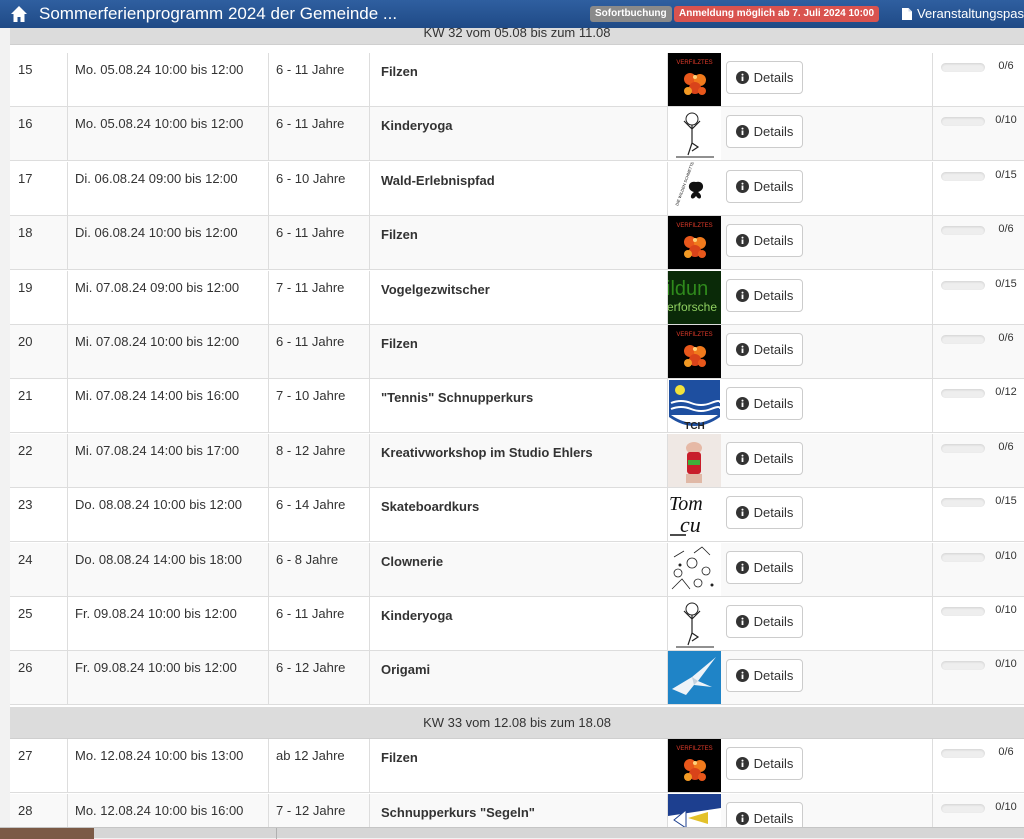 This screenshot has height=839, width=1024. I want to click on week-header: KW 33 vom 12.08 bis zum 18.08, so click(517, 723).